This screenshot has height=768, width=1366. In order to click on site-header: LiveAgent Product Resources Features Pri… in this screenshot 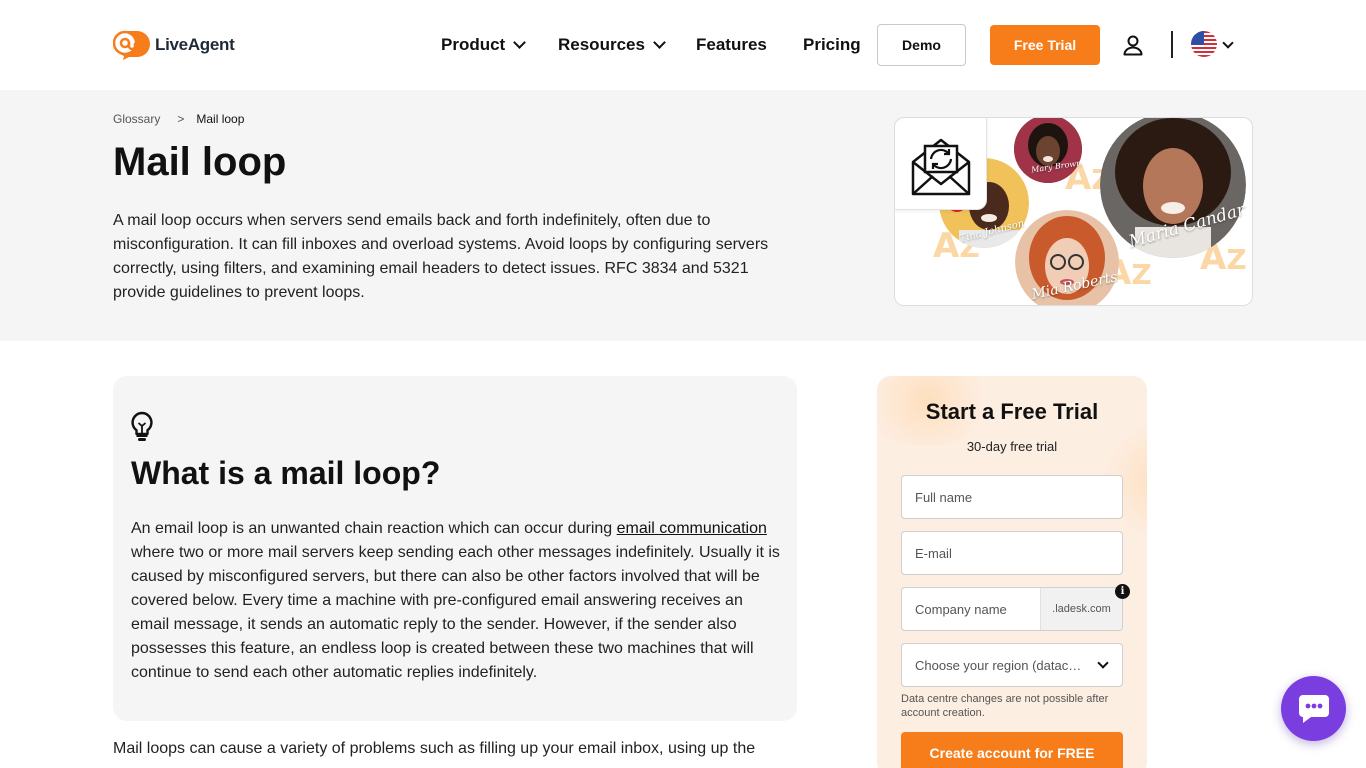, I will do `click(683, 45)`.